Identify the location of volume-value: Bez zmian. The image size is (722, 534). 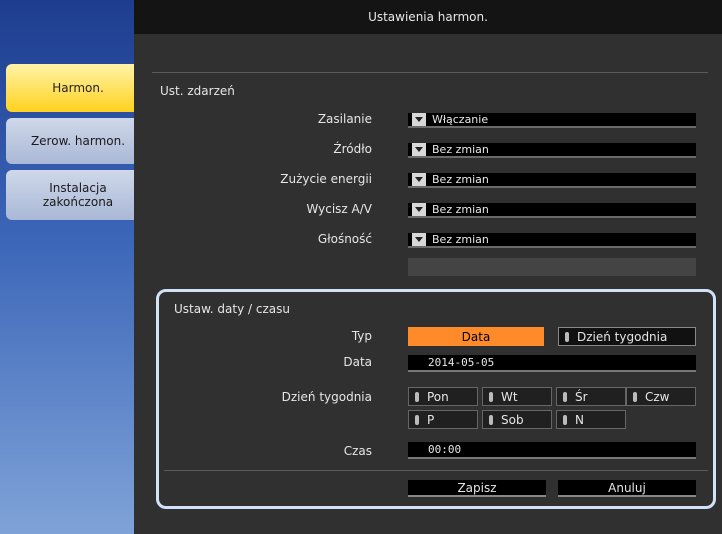
(460, 239).